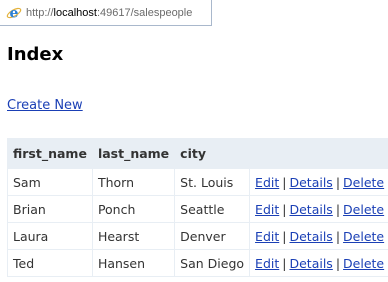  I want to click on table-row: Laura Hearst Denver Edit | Details | Delete, so click(197, 236).